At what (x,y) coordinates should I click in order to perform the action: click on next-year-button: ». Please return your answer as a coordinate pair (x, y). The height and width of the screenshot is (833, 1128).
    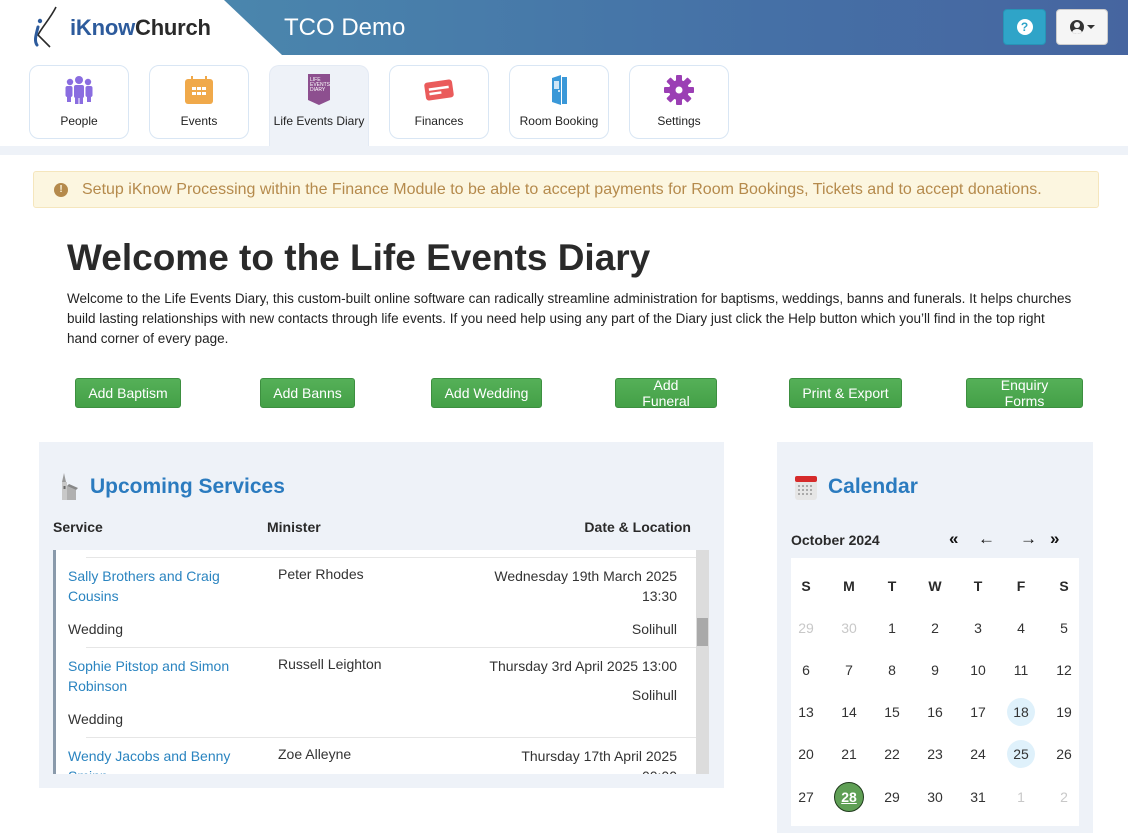
    Looking at the image, I should click on (1054, 539).